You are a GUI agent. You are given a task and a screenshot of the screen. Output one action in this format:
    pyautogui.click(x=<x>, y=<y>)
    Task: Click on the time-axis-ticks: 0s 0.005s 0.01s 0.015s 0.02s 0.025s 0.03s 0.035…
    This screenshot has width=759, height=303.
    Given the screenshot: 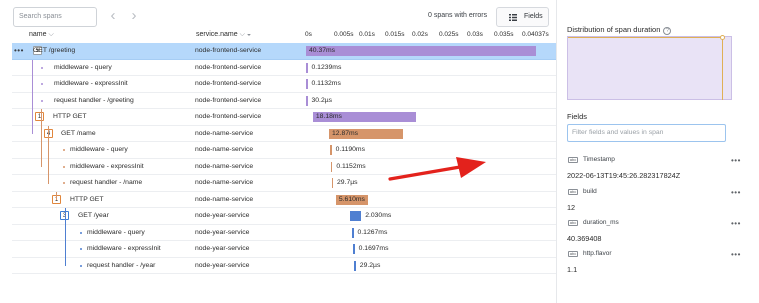 What is the action you would take?
    pyautogui.click(x=430, y=36)
    